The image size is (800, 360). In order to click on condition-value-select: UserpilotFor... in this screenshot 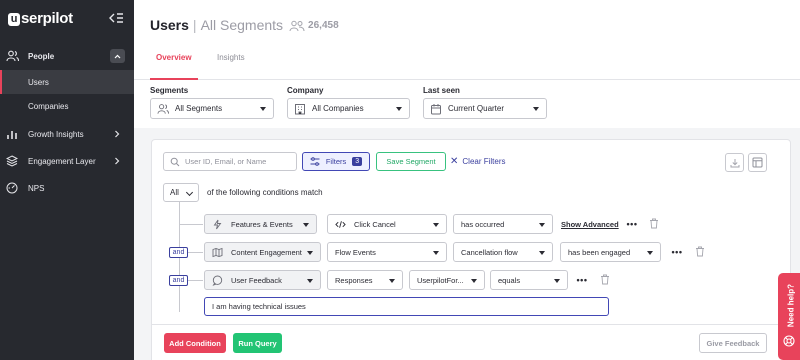, I will do `click(447, 280)`.